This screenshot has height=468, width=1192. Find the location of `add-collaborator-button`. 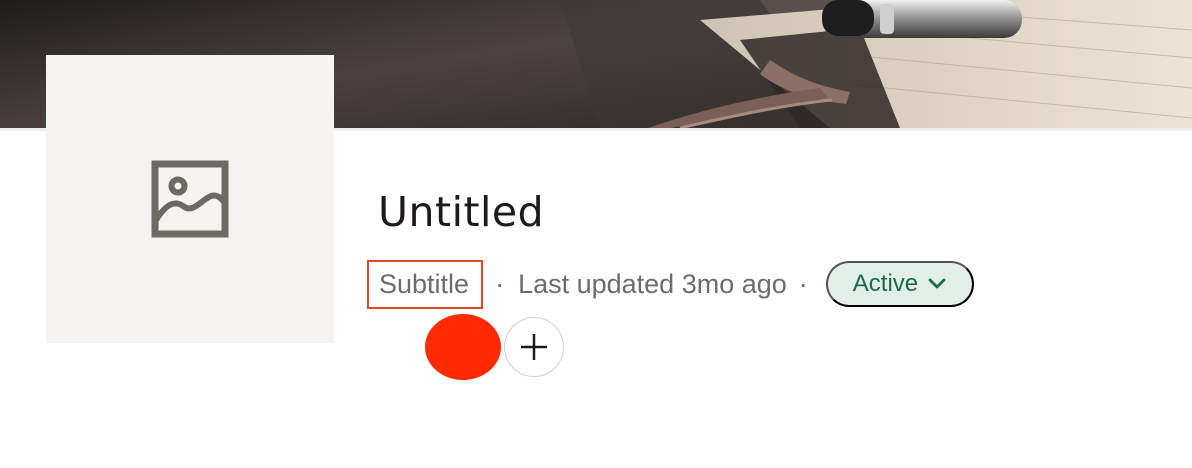

add-collaborator-button is located at coordinates (534, 347).